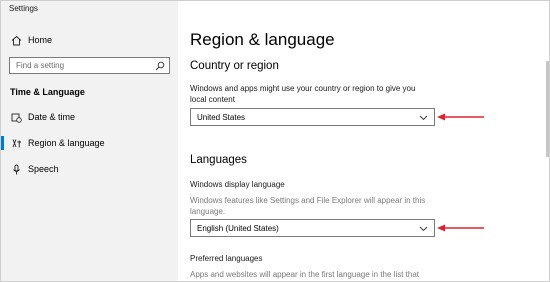 This screenshot has height=282, width=550. Describe the element at coordinates (16, 117) in the screenshot. I see `calendar-clock-icon` at that location.